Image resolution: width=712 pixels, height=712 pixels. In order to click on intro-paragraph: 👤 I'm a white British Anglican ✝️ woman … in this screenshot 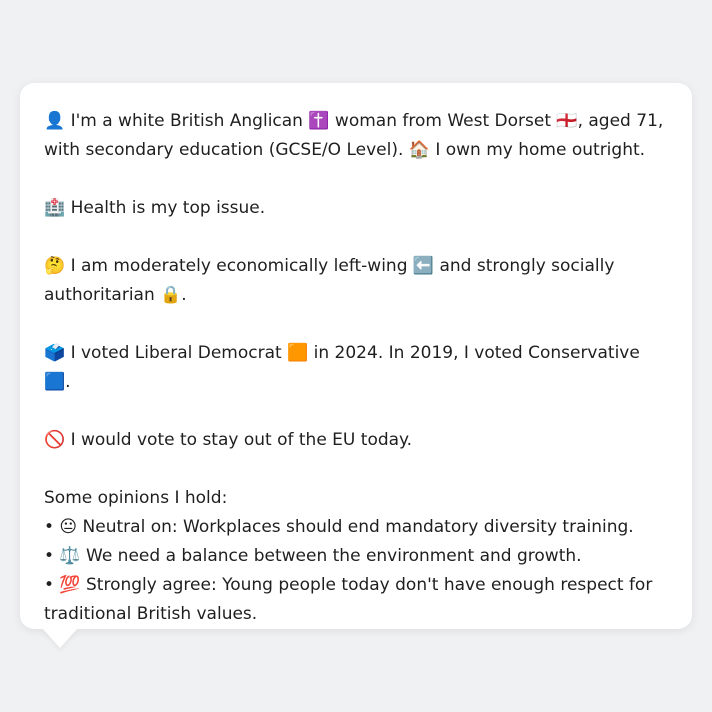, I will do `click(356, 136)`.